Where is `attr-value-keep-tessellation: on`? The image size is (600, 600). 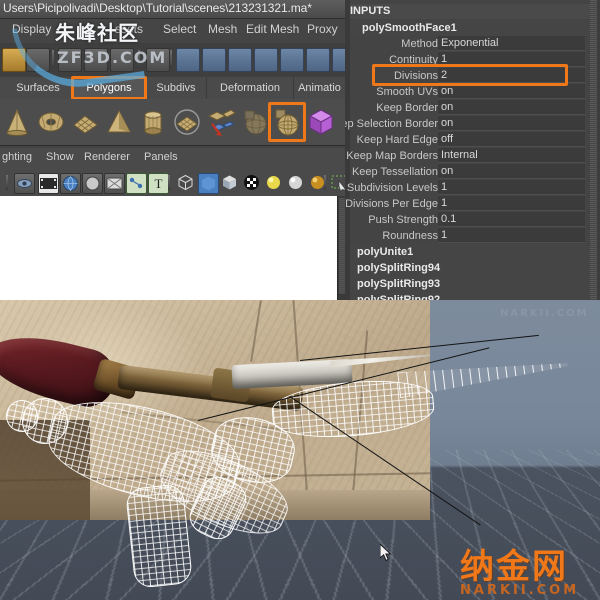 attr-value-keep-tessellation: on is located at coordinates (511, 171).